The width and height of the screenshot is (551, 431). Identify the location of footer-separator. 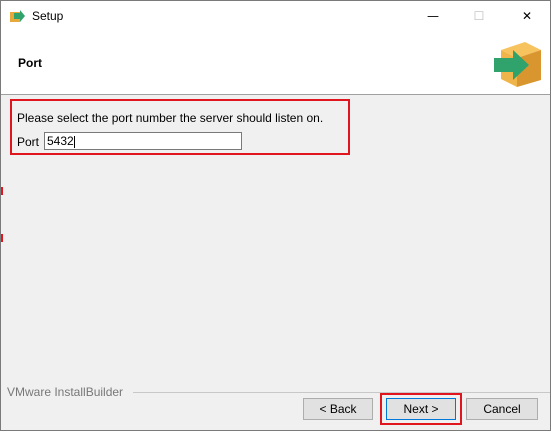
(341, 392).